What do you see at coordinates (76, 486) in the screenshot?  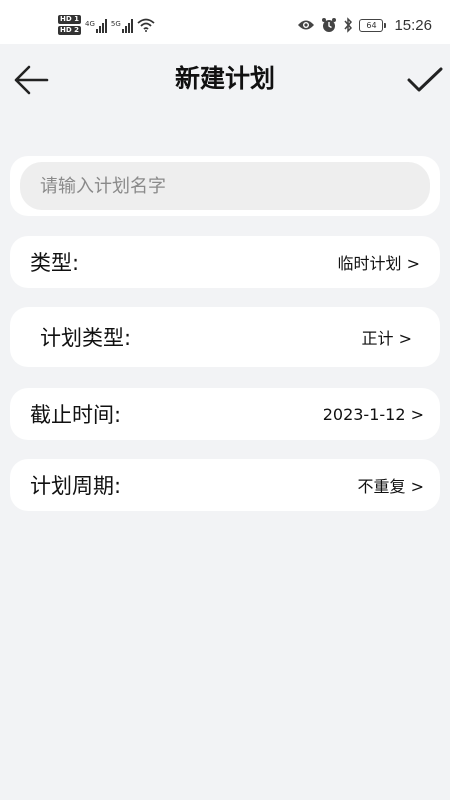 I see `cycle-label: 计划周期:` at bounding box center [76, 486].